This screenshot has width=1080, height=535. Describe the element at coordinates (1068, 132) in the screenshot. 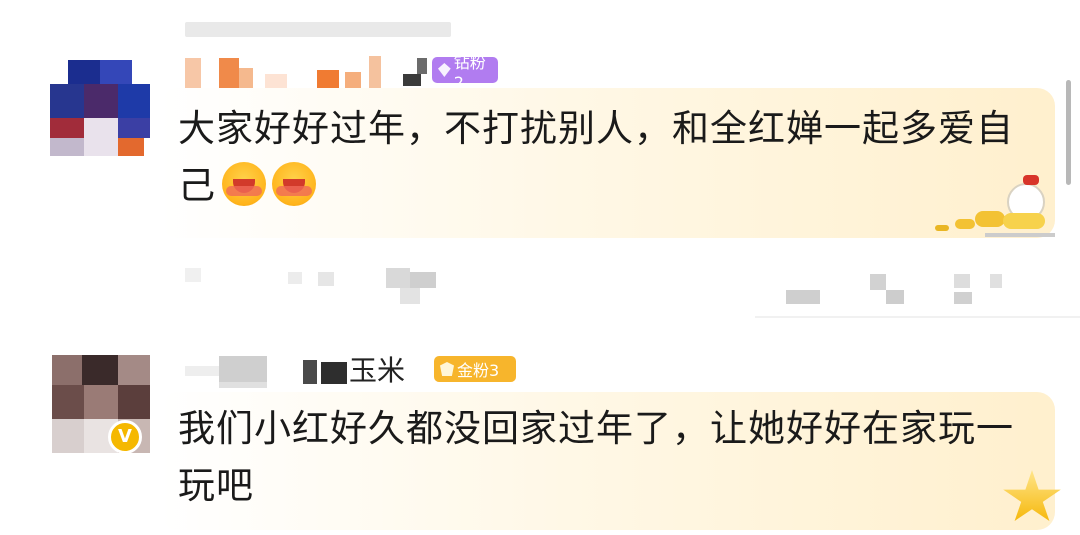

I see `scrollbar` at that location.